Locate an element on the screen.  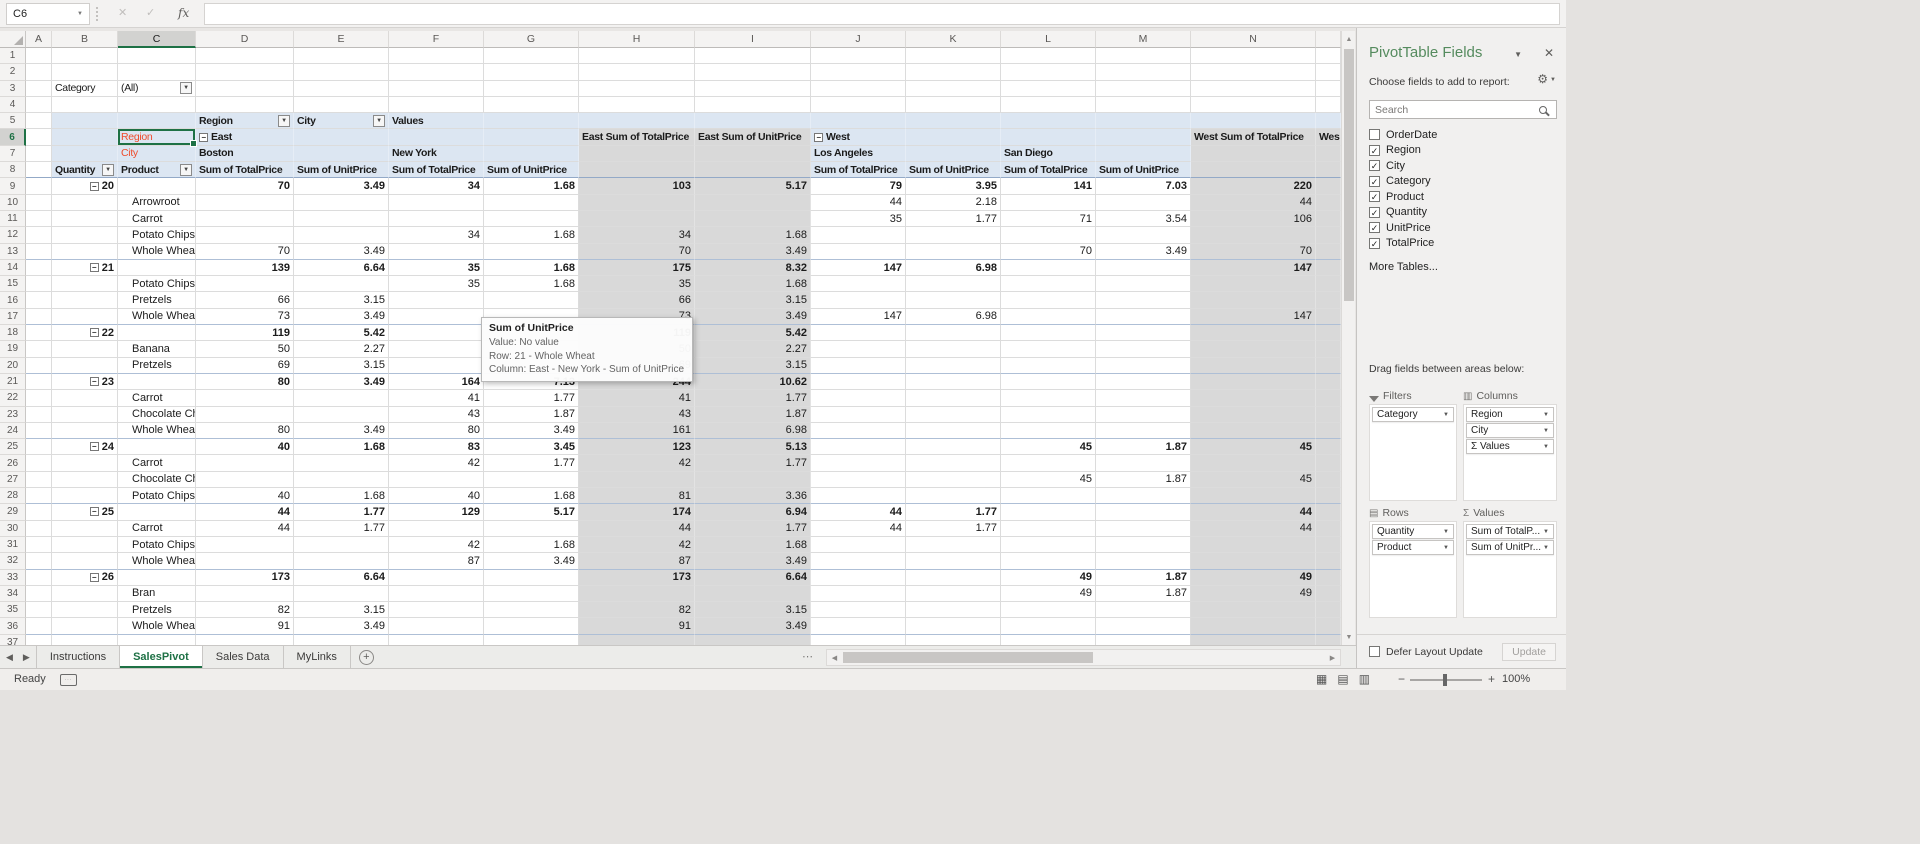
cell-L15 is located at coordinates (1048, 284).